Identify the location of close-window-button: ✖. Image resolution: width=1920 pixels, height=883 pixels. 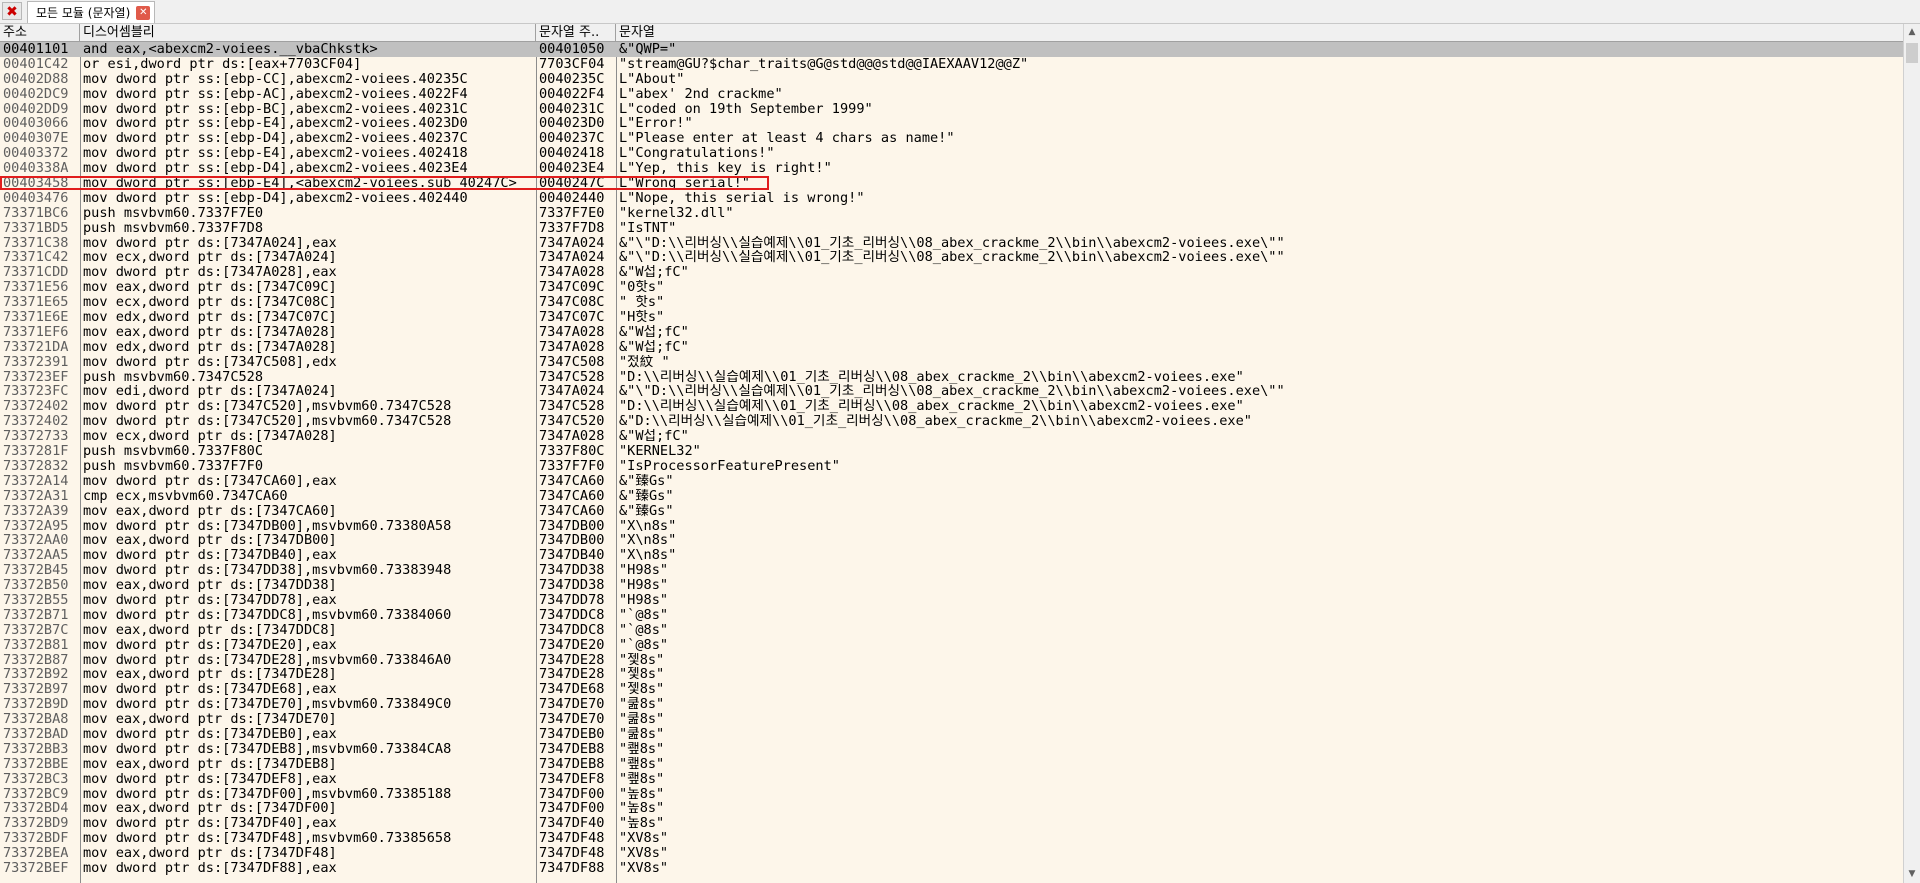
(12, 11).